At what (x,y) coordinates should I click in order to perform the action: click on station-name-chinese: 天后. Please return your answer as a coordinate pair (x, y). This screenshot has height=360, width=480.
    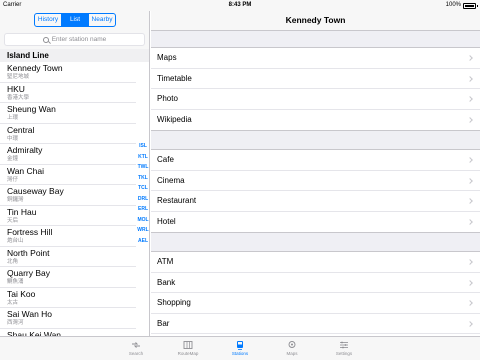
    Looking at the image, I should click on (13, 220).